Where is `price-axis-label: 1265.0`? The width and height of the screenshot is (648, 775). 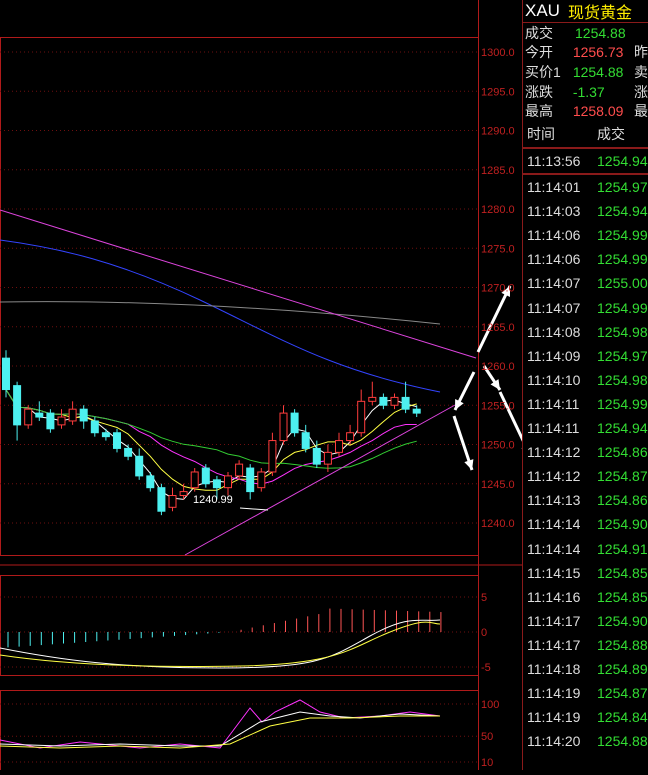 price-axis-label: 1265.0 is located at coordinates (498, 328).